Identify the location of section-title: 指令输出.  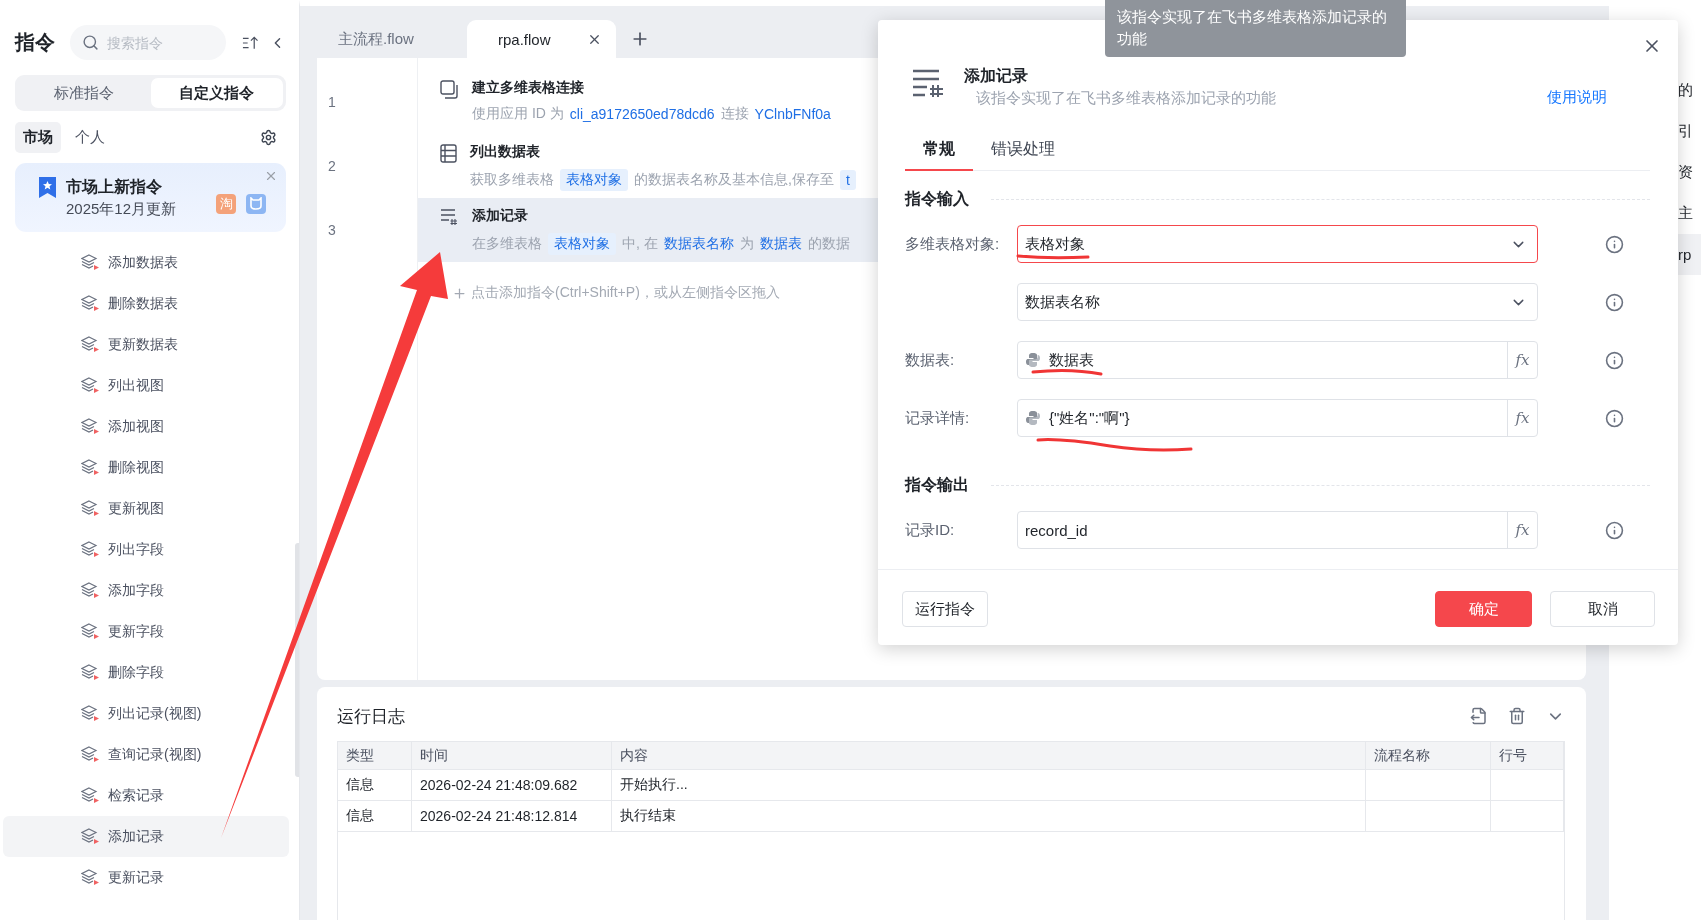
(937, 485).